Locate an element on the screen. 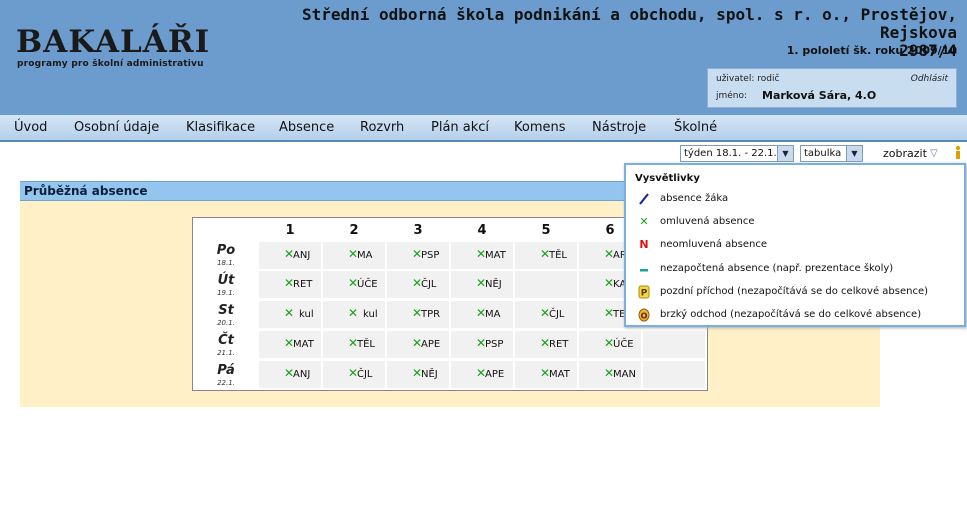  dash-icon is located at coordinates (644, 270).